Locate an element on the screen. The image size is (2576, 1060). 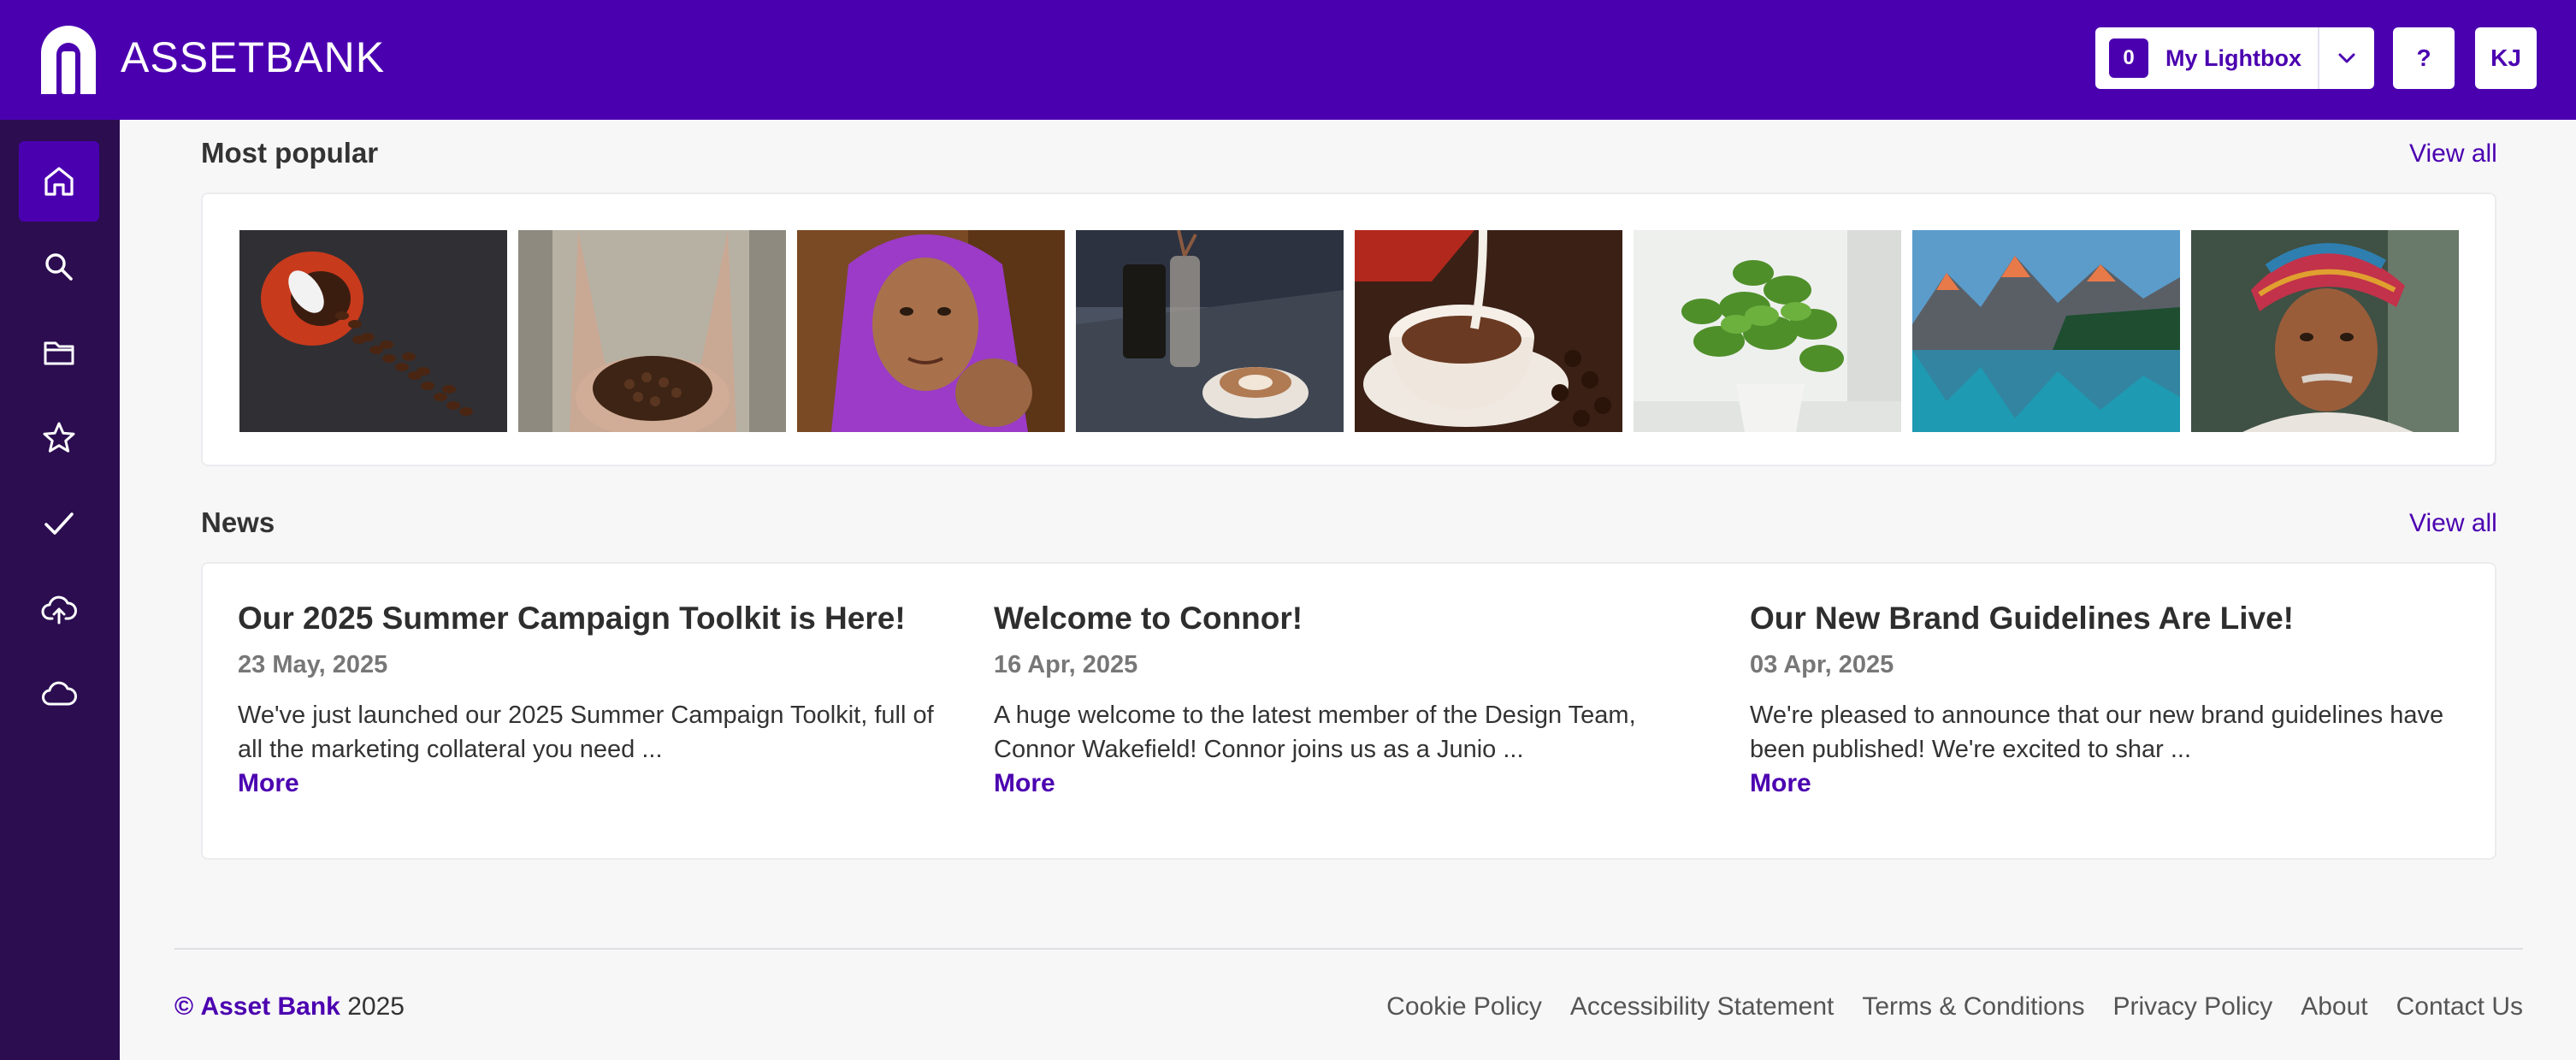
search-icon is located at coordinates (59, 267).